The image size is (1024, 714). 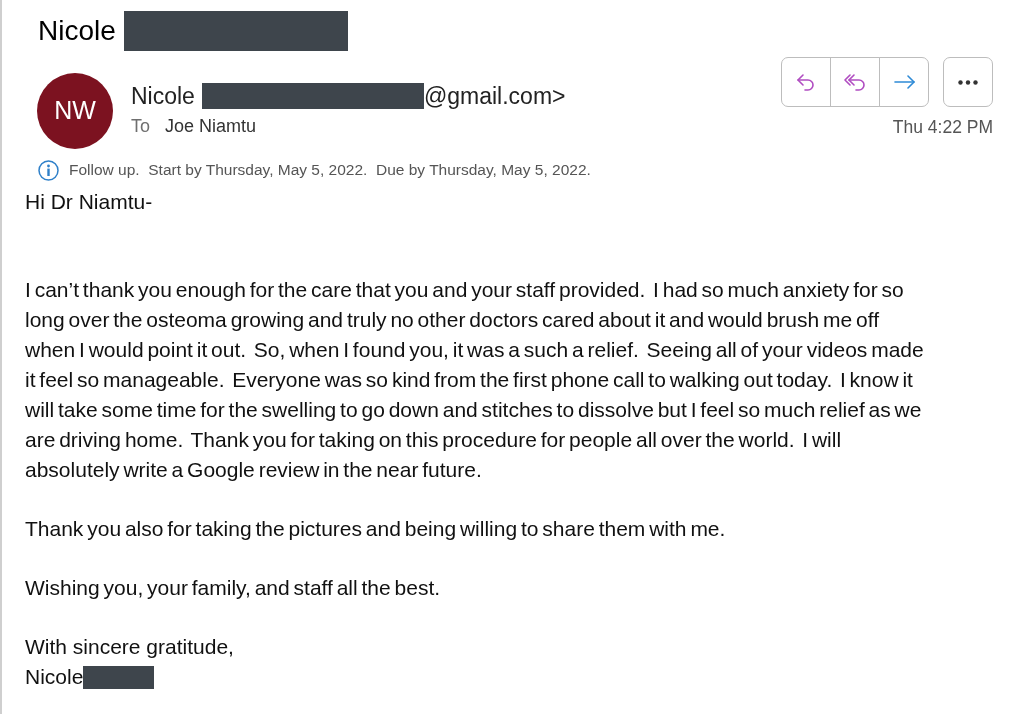 What do you see at coordinates (140, 126) in the screenshot?
I see `to-label: To` at bounding box center [140, 126].